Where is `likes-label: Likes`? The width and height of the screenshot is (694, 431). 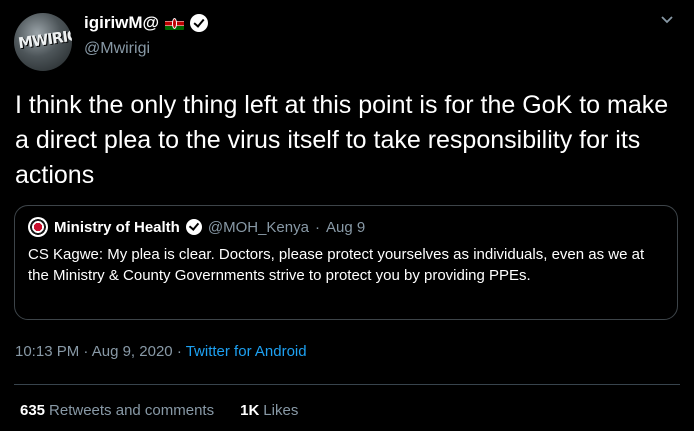
likes-label: Likes is located at coordinates (281, 410).